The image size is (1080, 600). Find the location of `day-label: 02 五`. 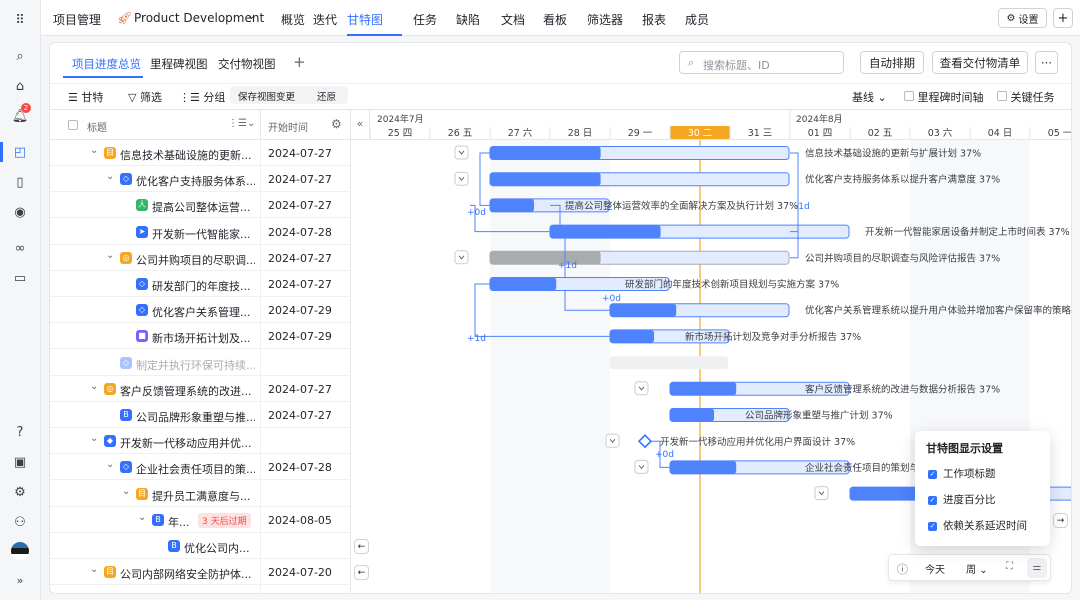

day-label: 02 五 is located at coordinates (880, 133).